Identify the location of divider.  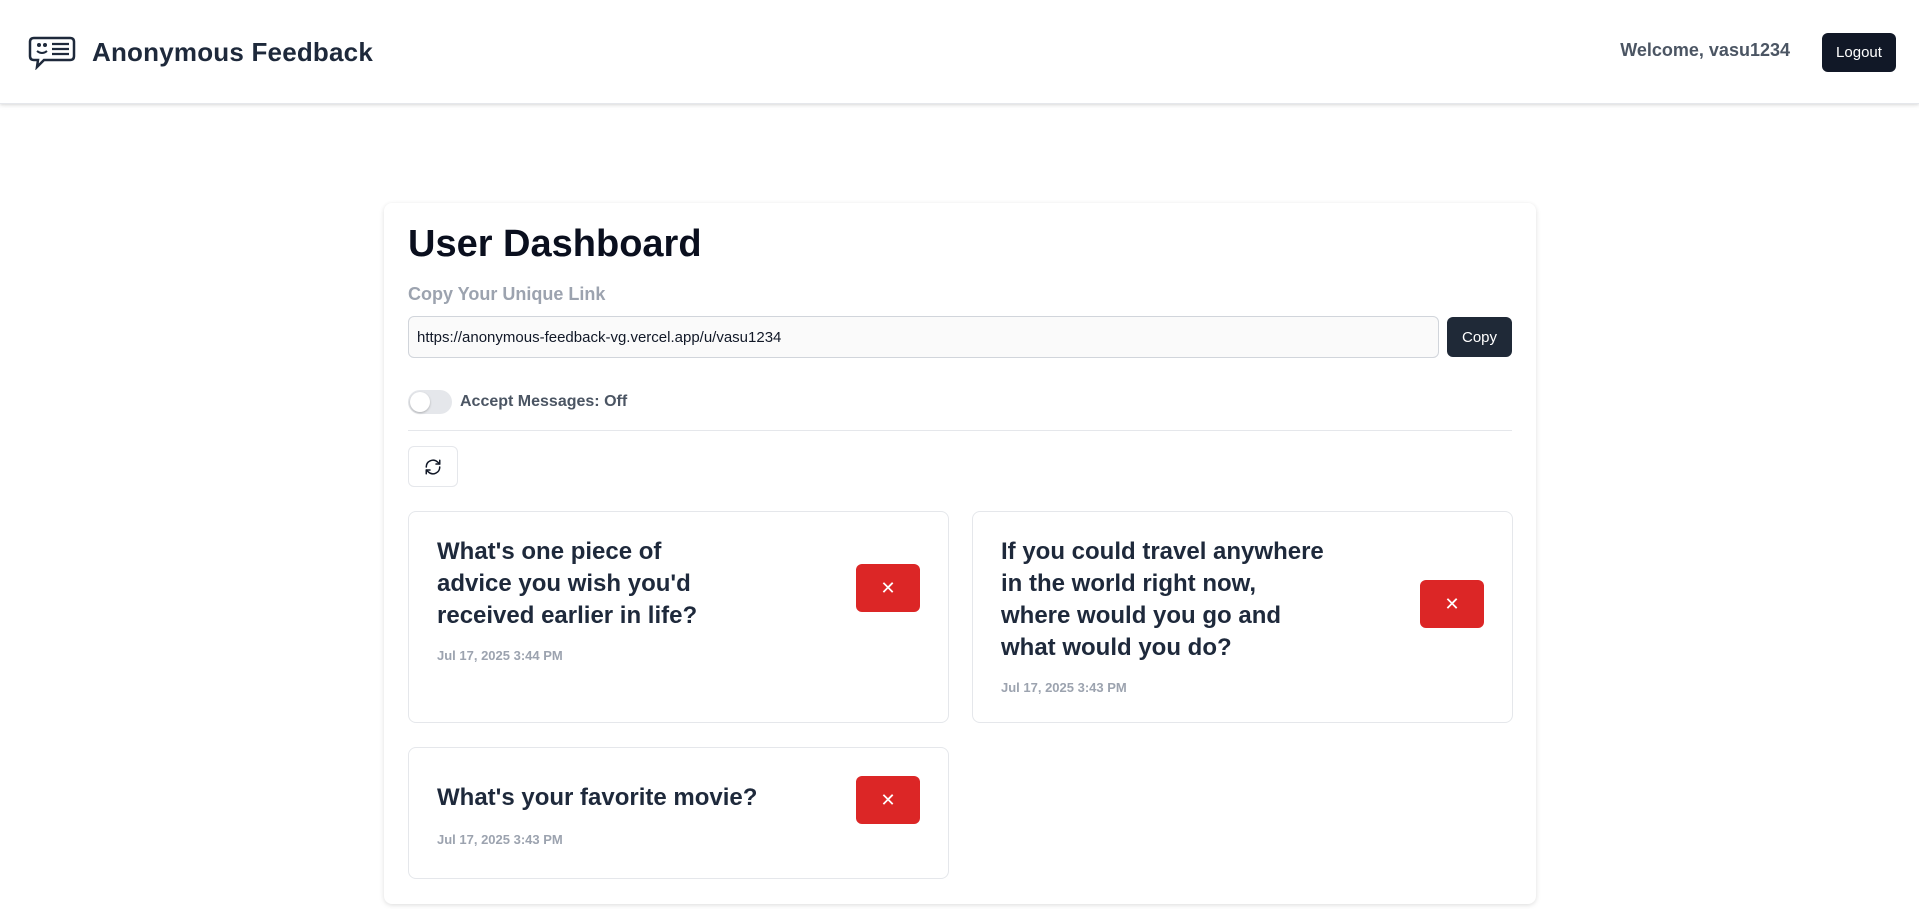
(960, 430).